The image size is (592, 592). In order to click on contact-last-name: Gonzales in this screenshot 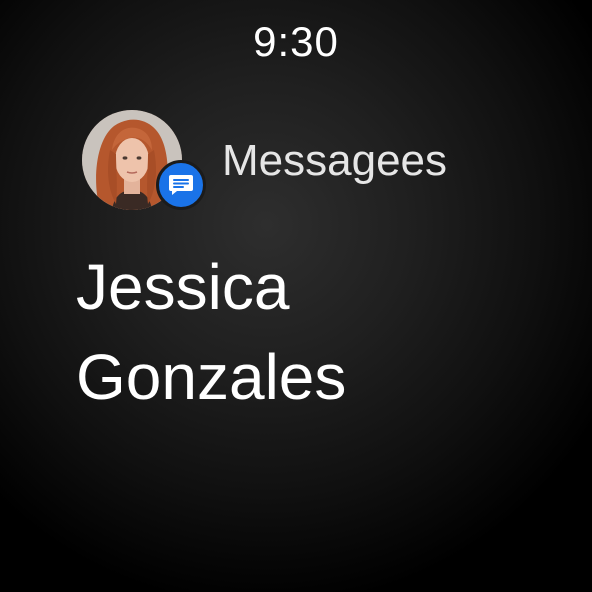, I will do `click(211, 377)`.